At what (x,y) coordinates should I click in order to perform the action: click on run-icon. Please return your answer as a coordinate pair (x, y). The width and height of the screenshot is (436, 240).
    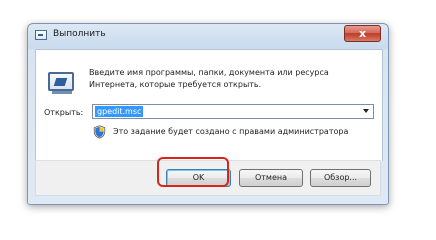
    Looking at the image, I should click on (41, 35).